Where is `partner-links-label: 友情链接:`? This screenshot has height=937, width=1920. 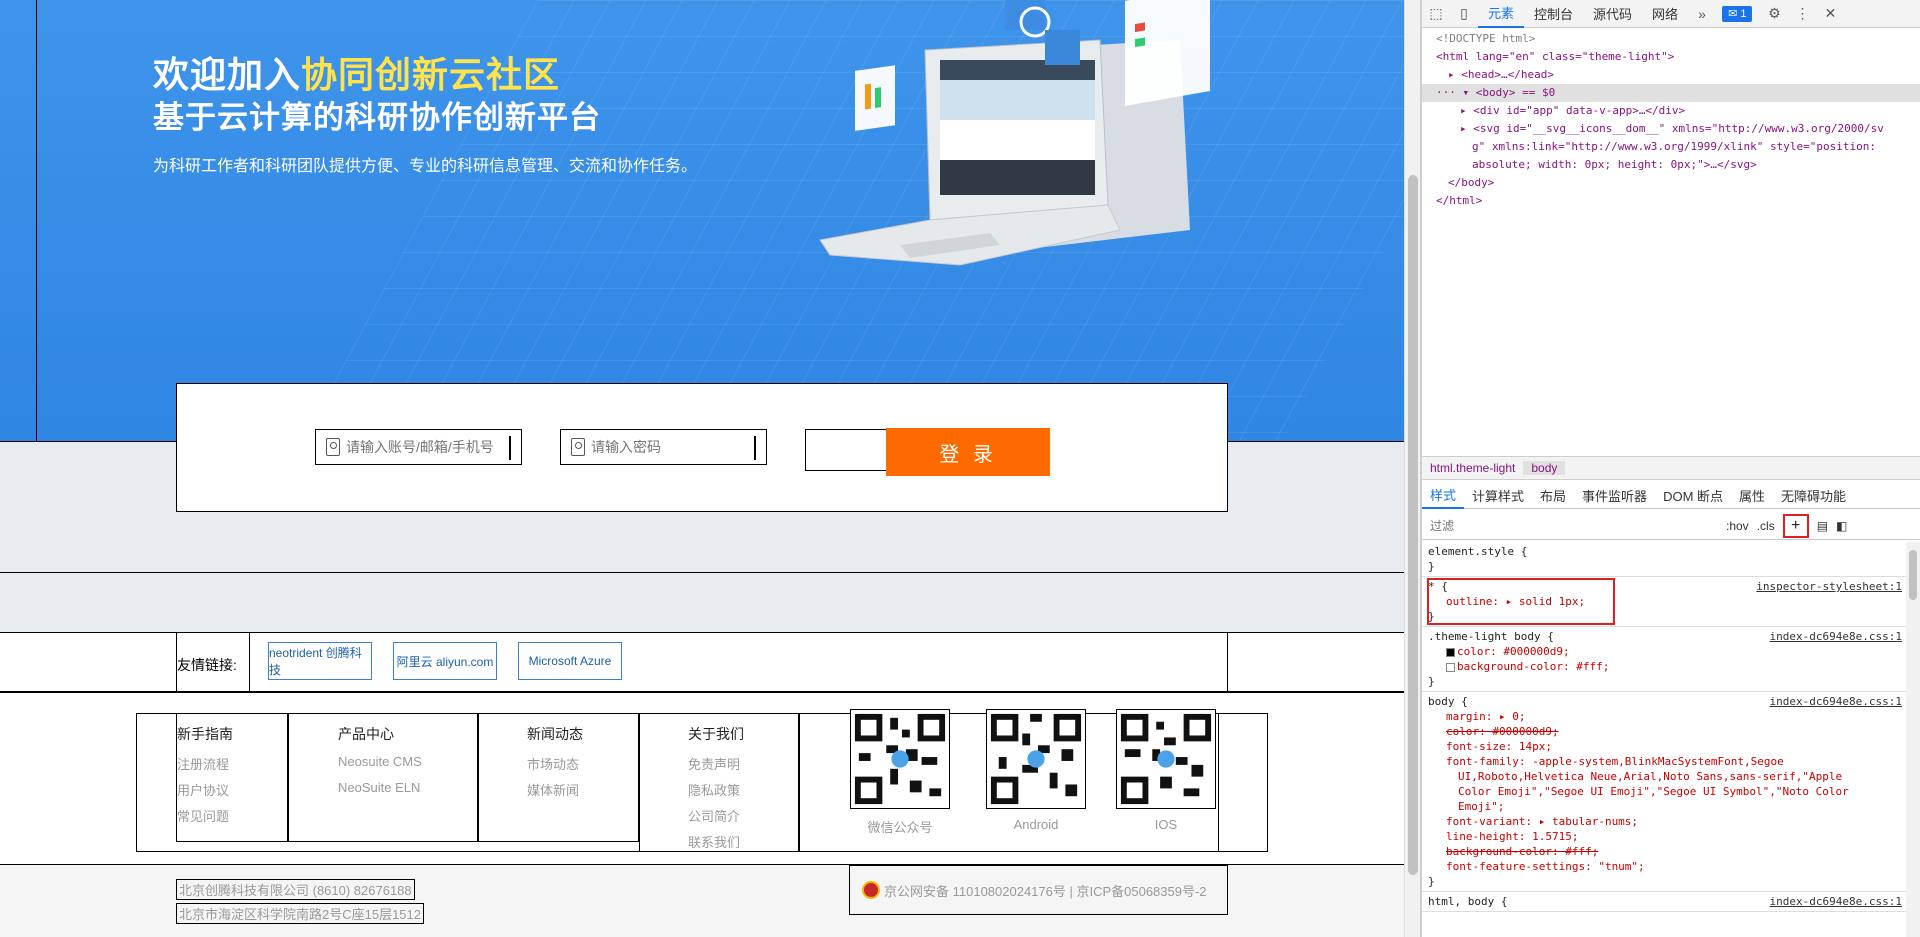 partner-links-label: 友情链接: is located at coordinates (207, 665).